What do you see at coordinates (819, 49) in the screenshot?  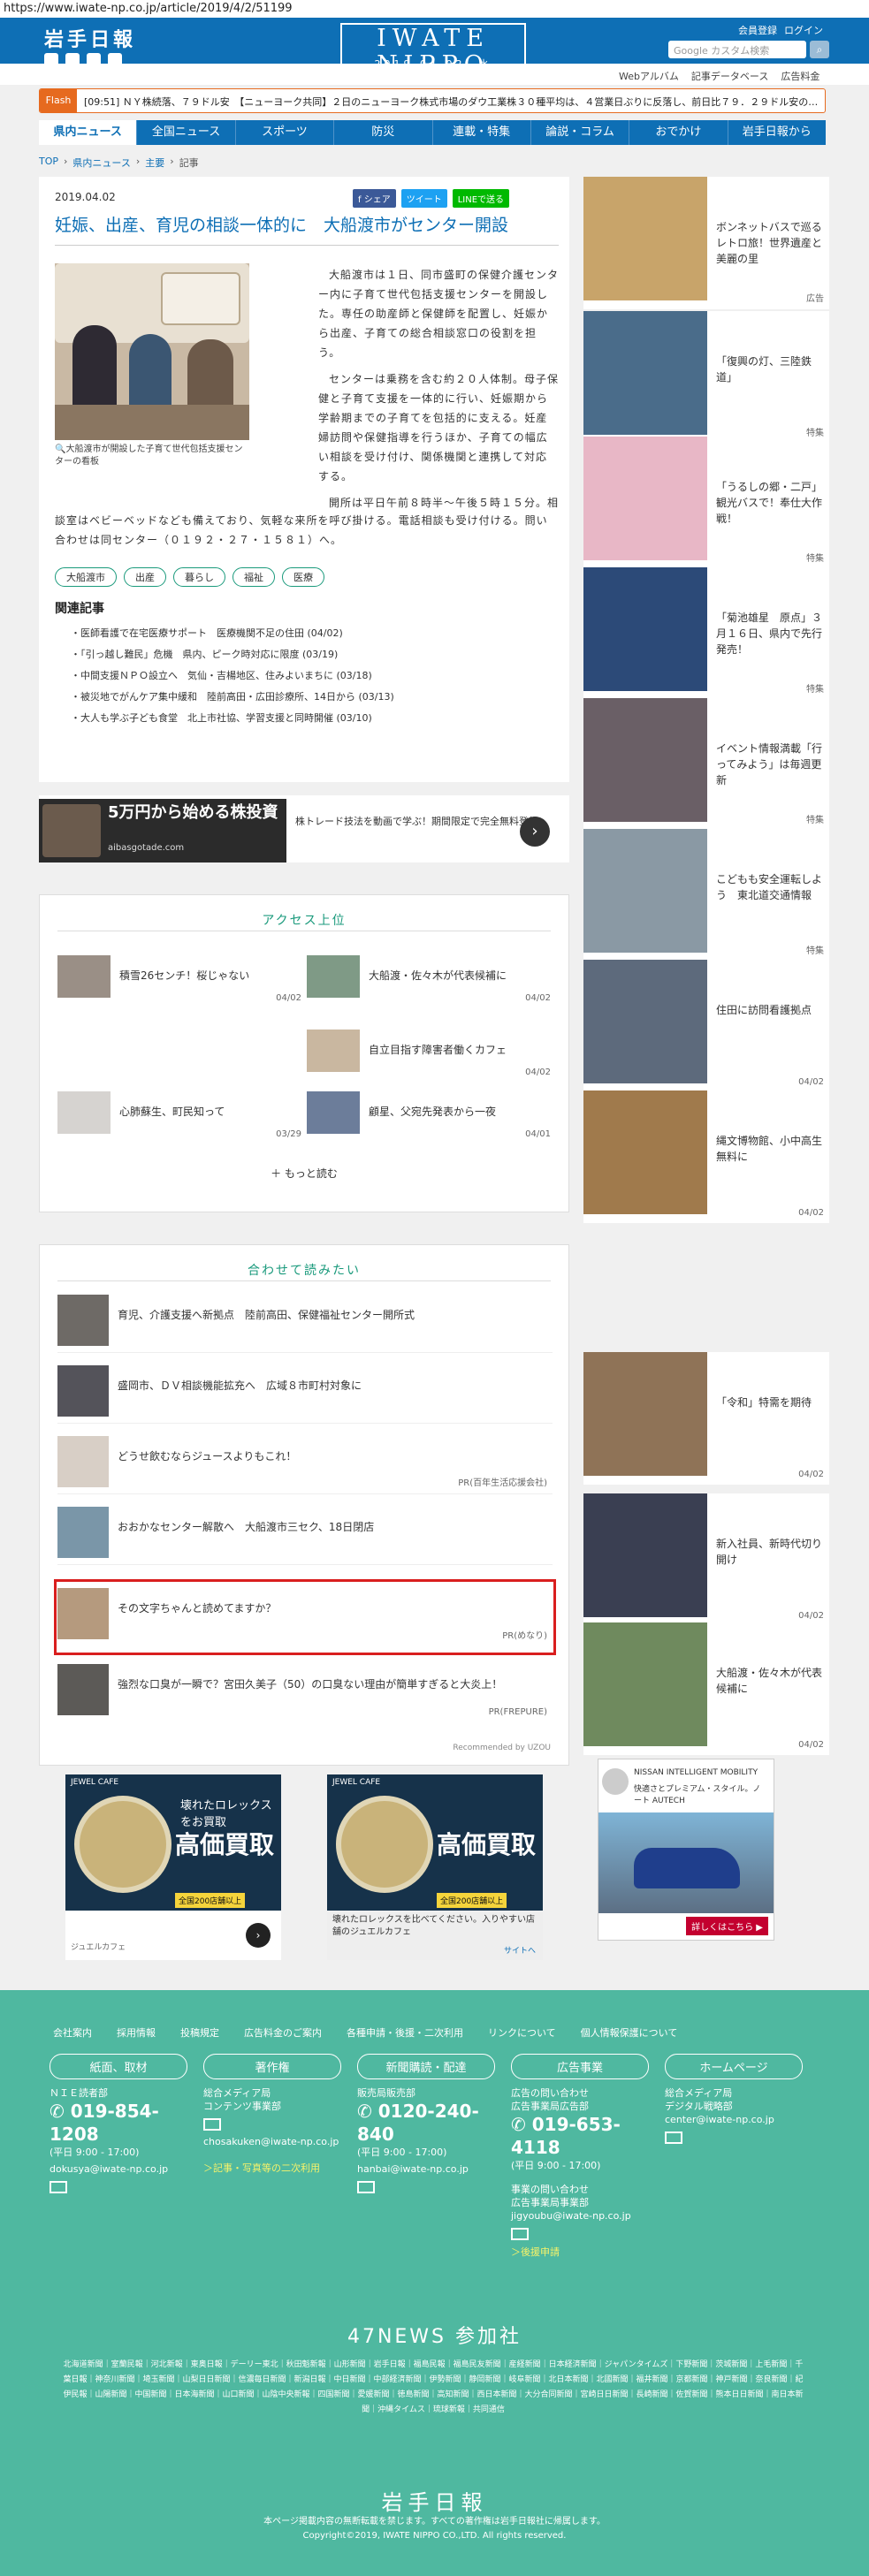 I see `search-button: ⌕` at bounding box center [819, 49].